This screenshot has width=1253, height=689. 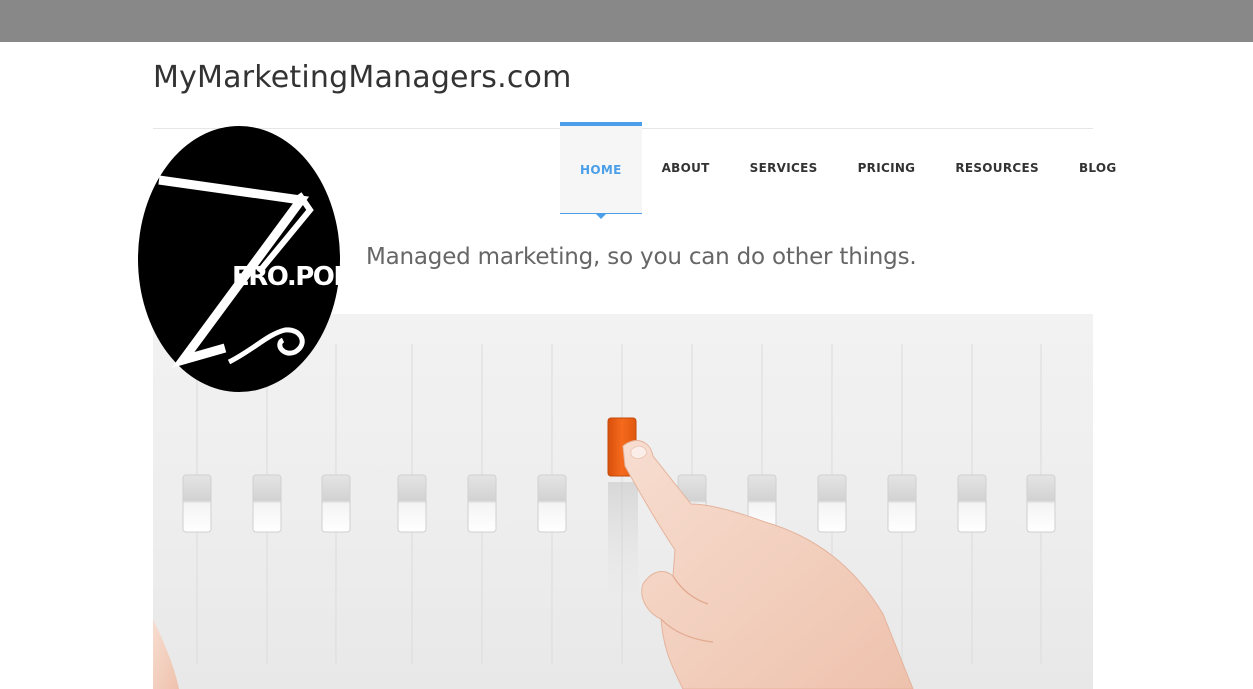 I want to click on active-caret-icon, so click(x=600, y=216).